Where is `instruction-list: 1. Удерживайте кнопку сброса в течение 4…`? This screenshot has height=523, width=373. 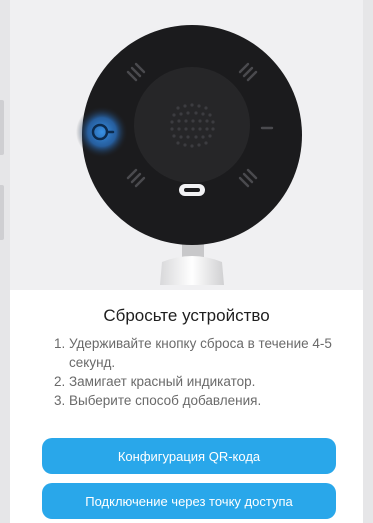 instruction-list: 1. Удерживайте кнопку сброса в течение 4… is located at coordinates (199, 372).